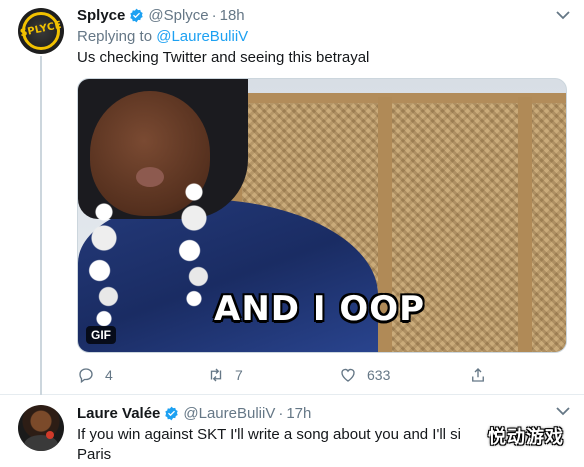 This screenshot has height=467, width=584. I want to click on watermark: 悦动游戏, so click(526, 437).